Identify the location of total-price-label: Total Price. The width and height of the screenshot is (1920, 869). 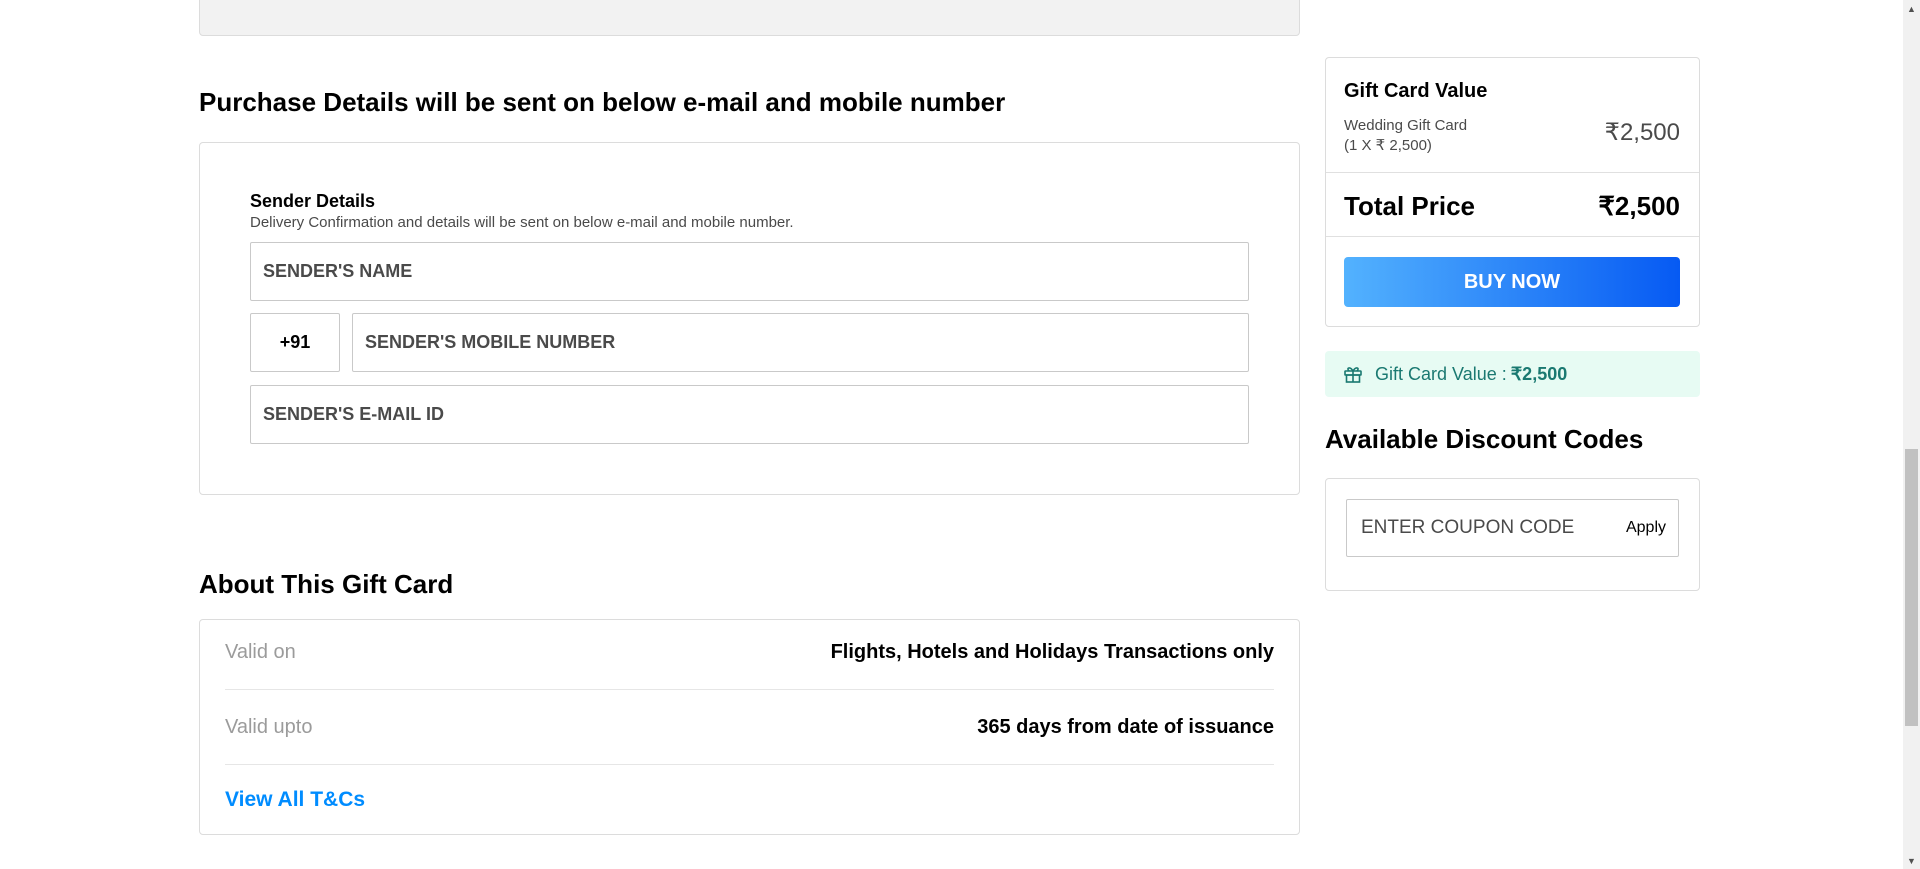
(1410, 206).